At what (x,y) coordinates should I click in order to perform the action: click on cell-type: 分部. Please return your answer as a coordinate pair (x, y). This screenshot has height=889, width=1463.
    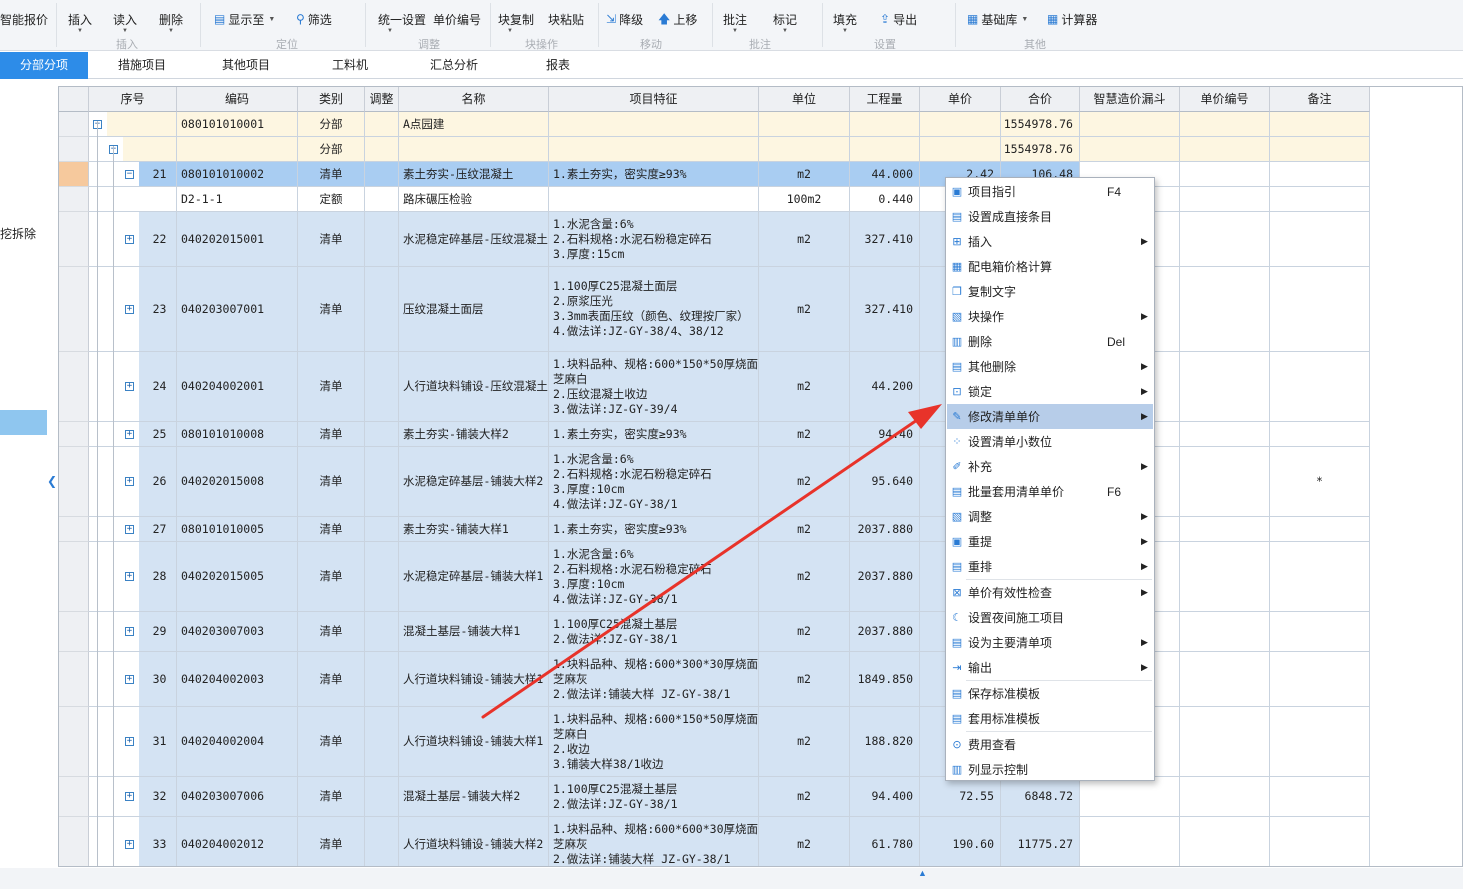
    Looking at the image, I should click on (331, 149).